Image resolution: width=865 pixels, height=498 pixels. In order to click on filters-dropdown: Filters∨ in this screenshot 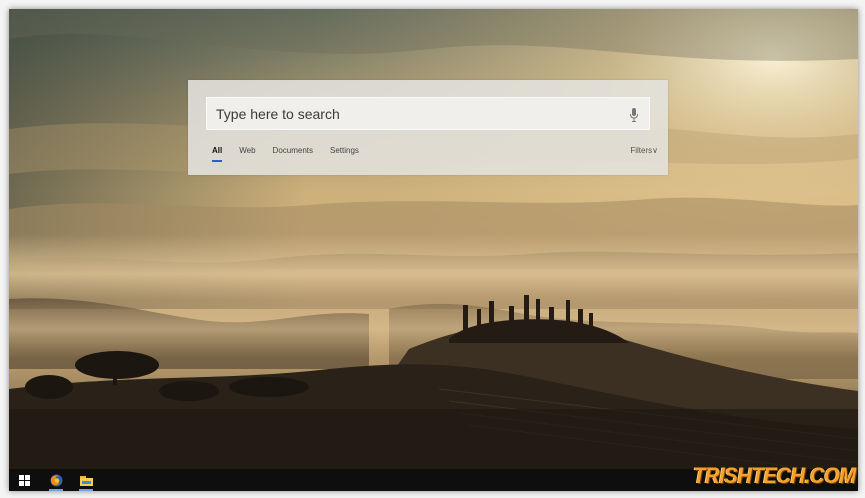, I will do `click(644, 150)`.